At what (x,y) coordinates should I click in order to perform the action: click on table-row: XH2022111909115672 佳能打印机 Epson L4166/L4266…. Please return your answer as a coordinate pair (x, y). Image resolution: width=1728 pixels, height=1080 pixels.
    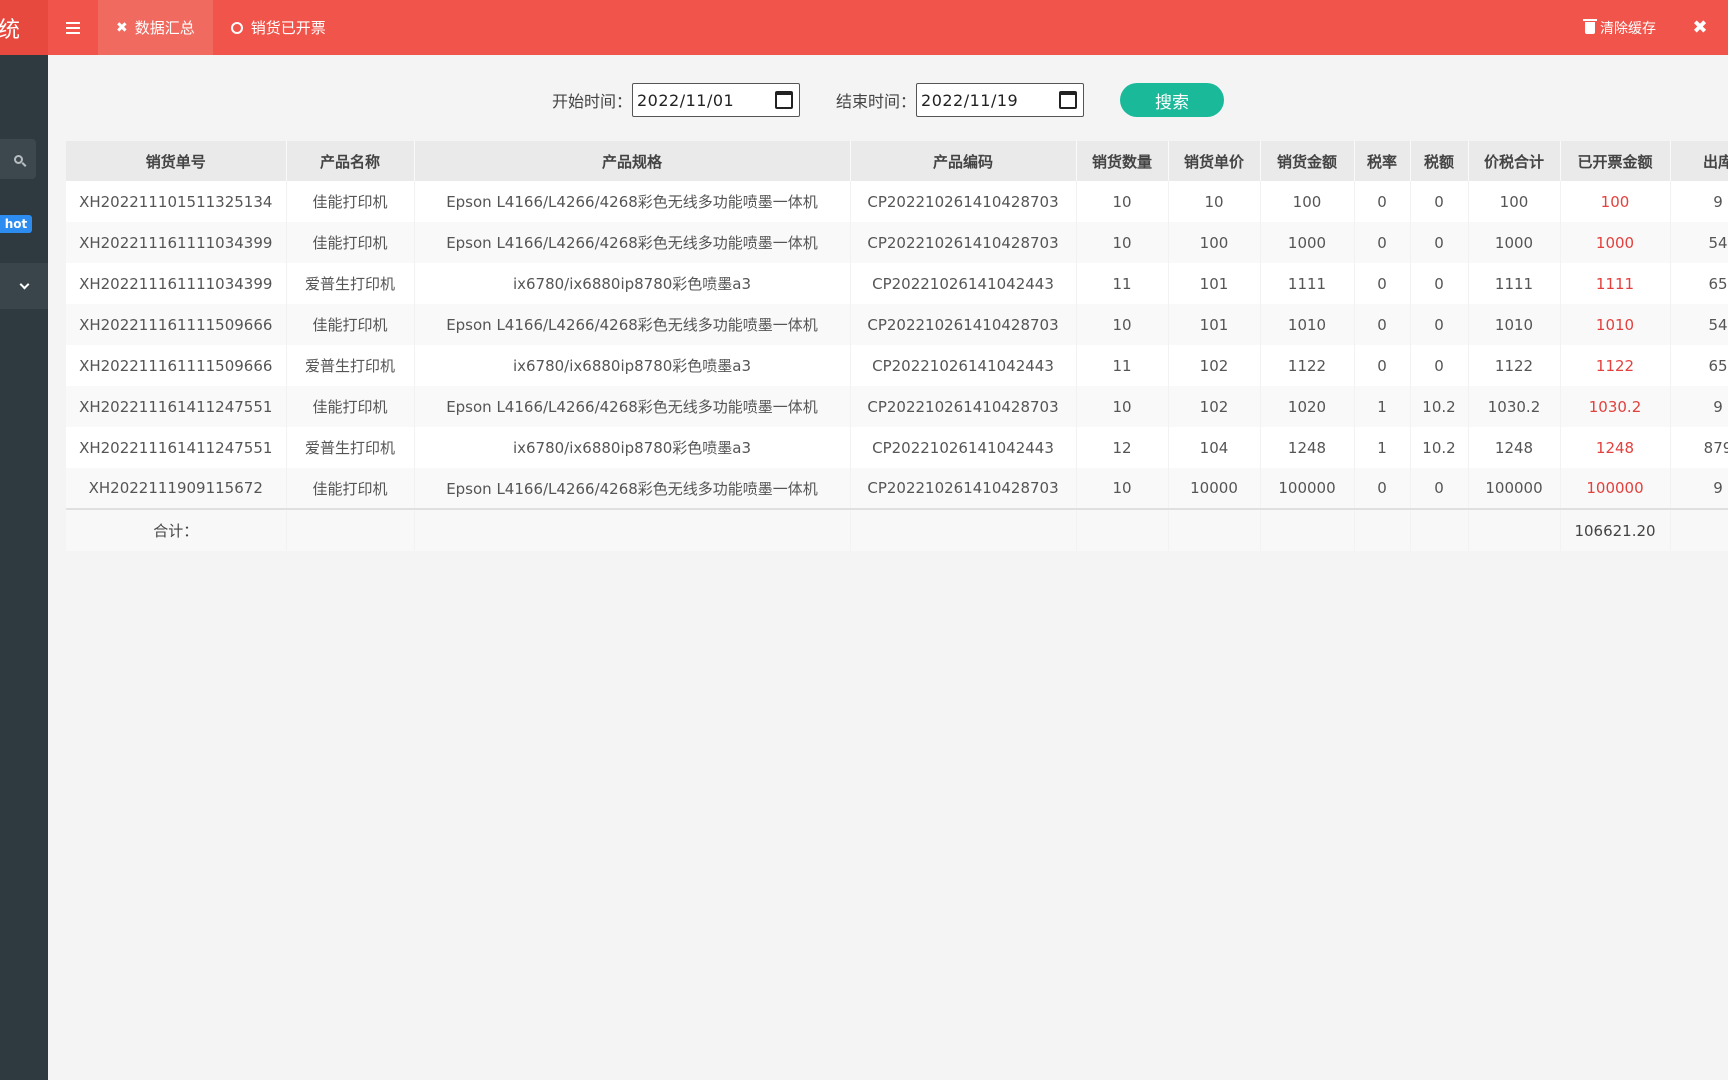
    Looking at the image, I should click on (897, 488).